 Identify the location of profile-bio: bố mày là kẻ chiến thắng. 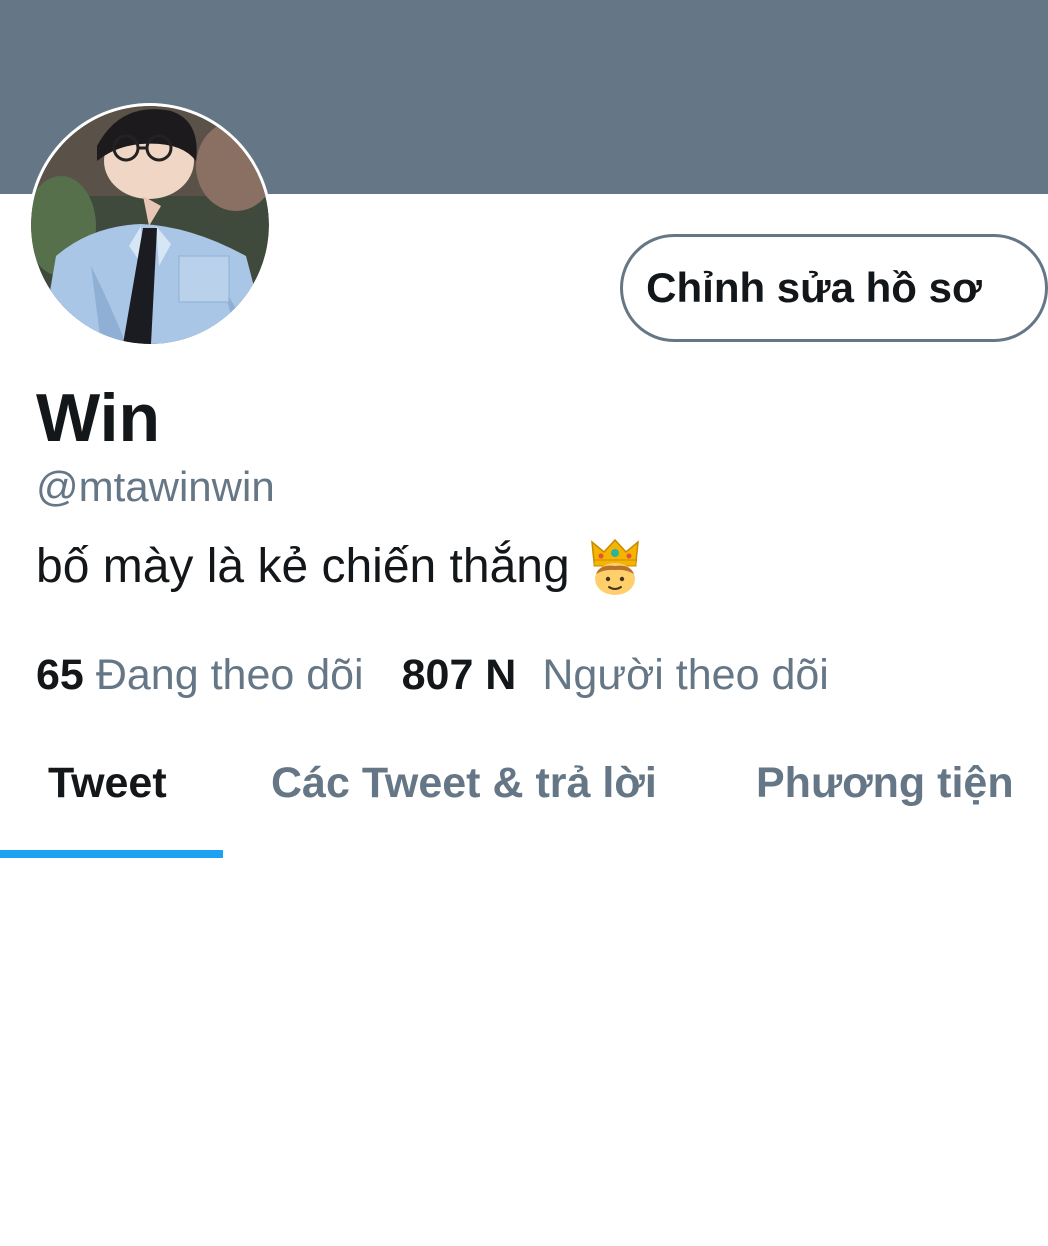
(339, 567).